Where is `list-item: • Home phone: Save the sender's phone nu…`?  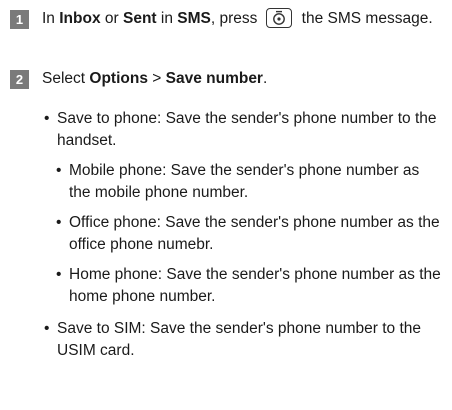 list-item: • Home phone: Save the sender's phone nu… is located at coordinates (250, 286).